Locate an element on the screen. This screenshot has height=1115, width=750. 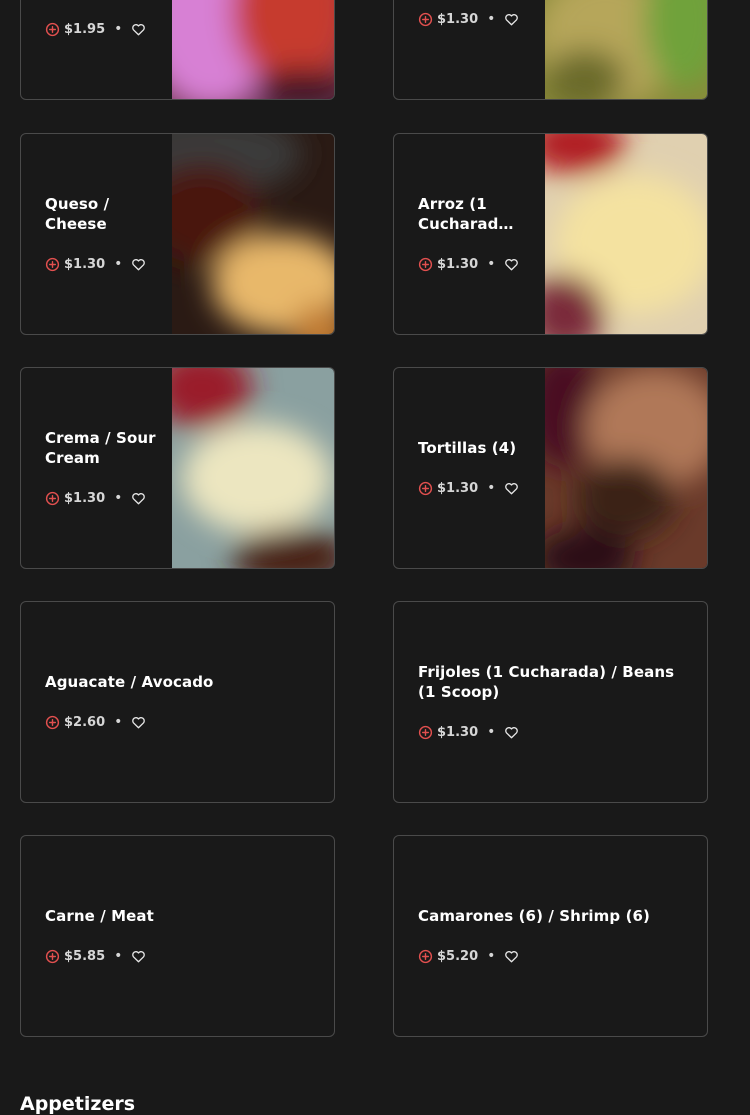
menu-item-card: Arroz (1 Cucharad… $1.30 • is located at coordinates (550, 234).